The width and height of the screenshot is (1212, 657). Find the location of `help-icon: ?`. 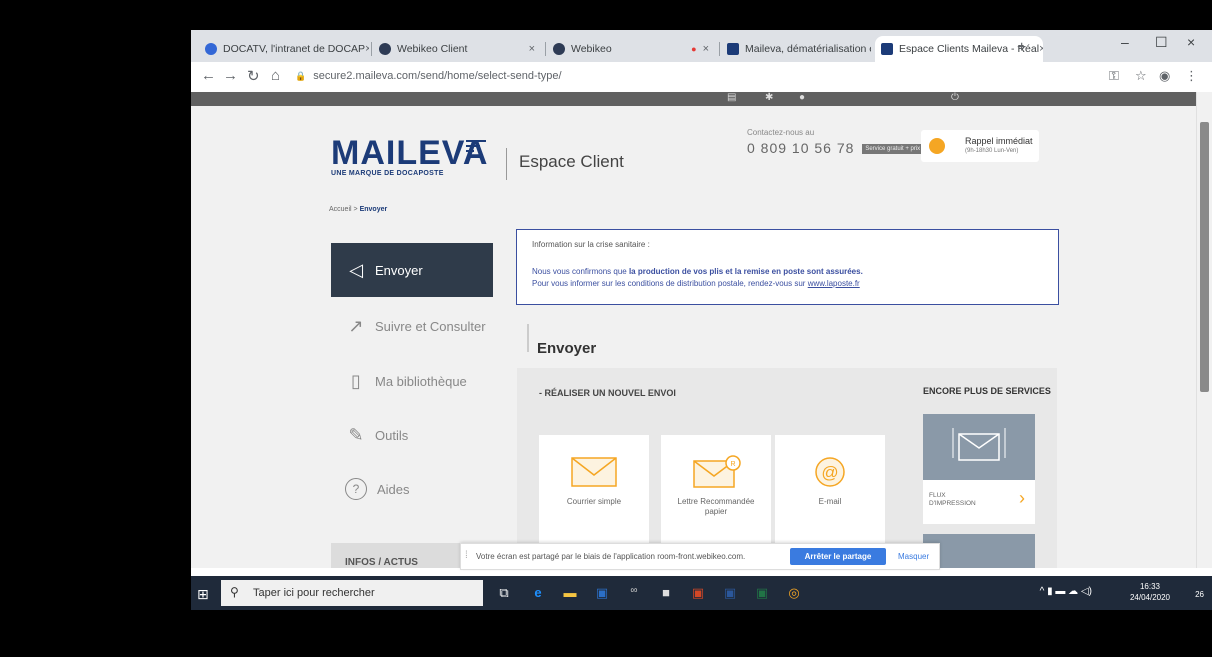

help-icon: ? is located at coordinates (356, 489).